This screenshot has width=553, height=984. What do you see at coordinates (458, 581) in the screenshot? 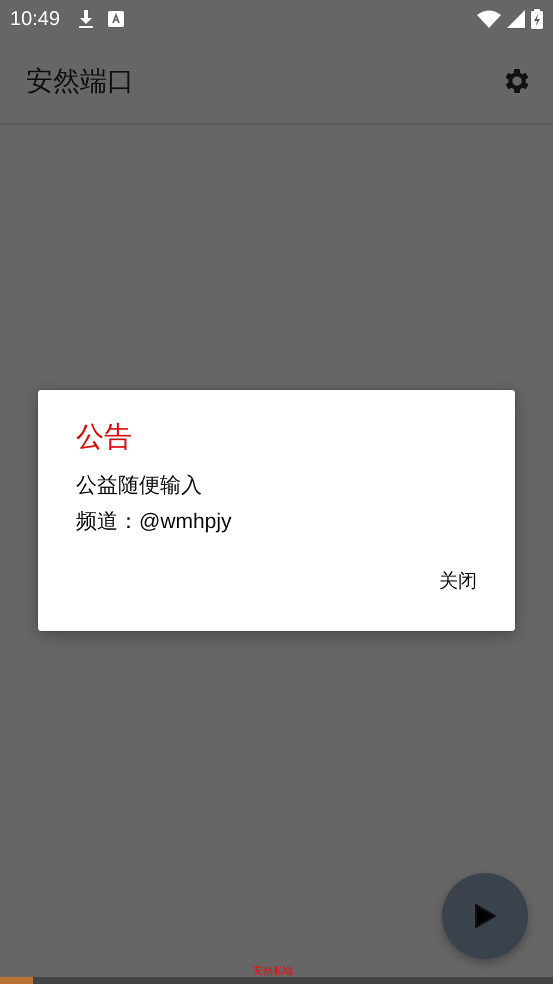
I see `close-button: 关闭` at bounding box center [458, 581].